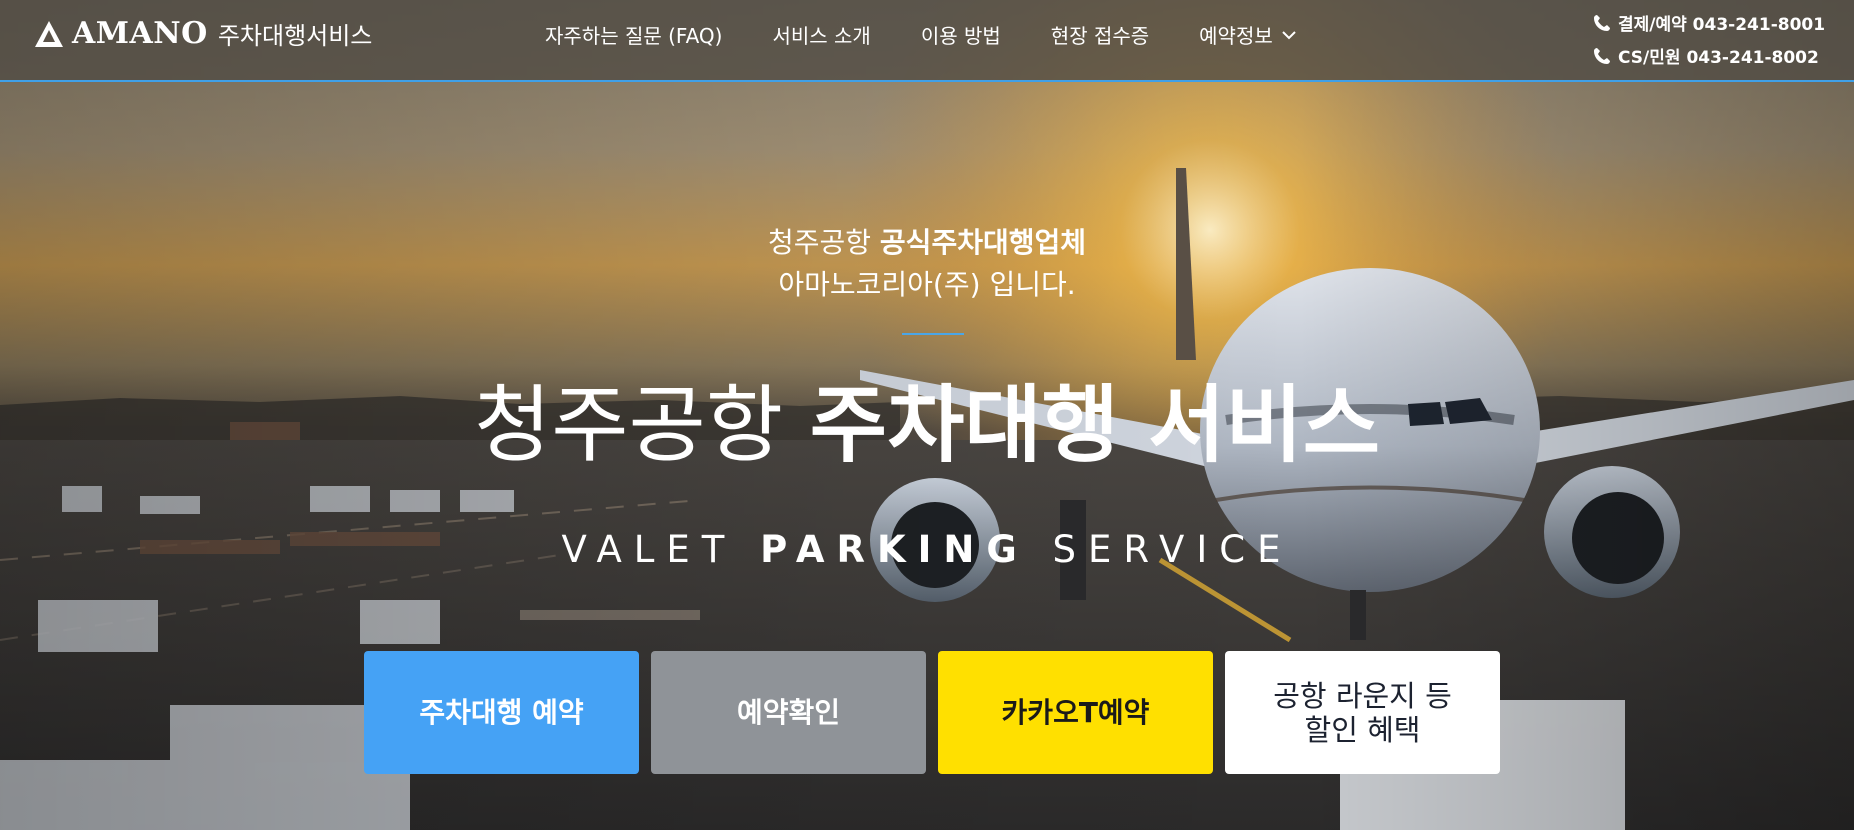  I want to click on contact-label: 결제/예약 043-241-8001, so click(1722, 25).